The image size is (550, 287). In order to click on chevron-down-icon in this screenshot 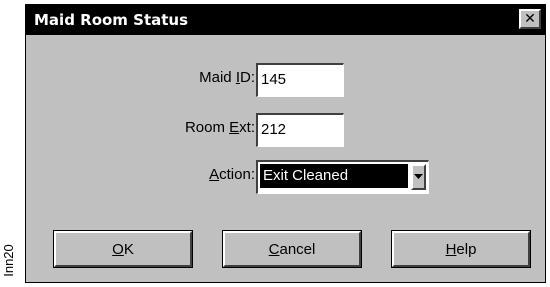, I will do `click(418, 176)`.